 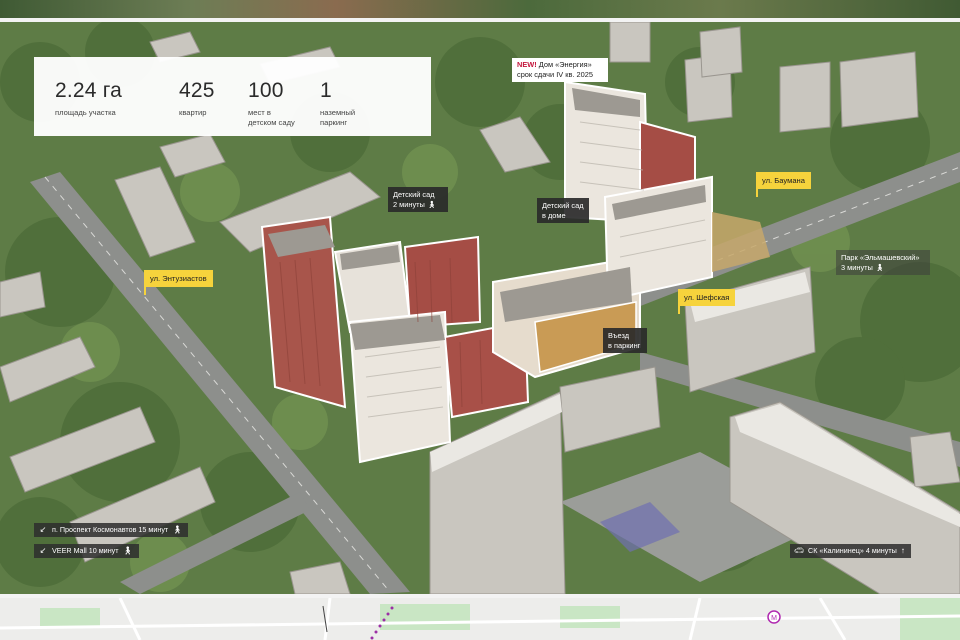 I want to click on stat-label: мест в детском саду, so click(x=271, y=117).